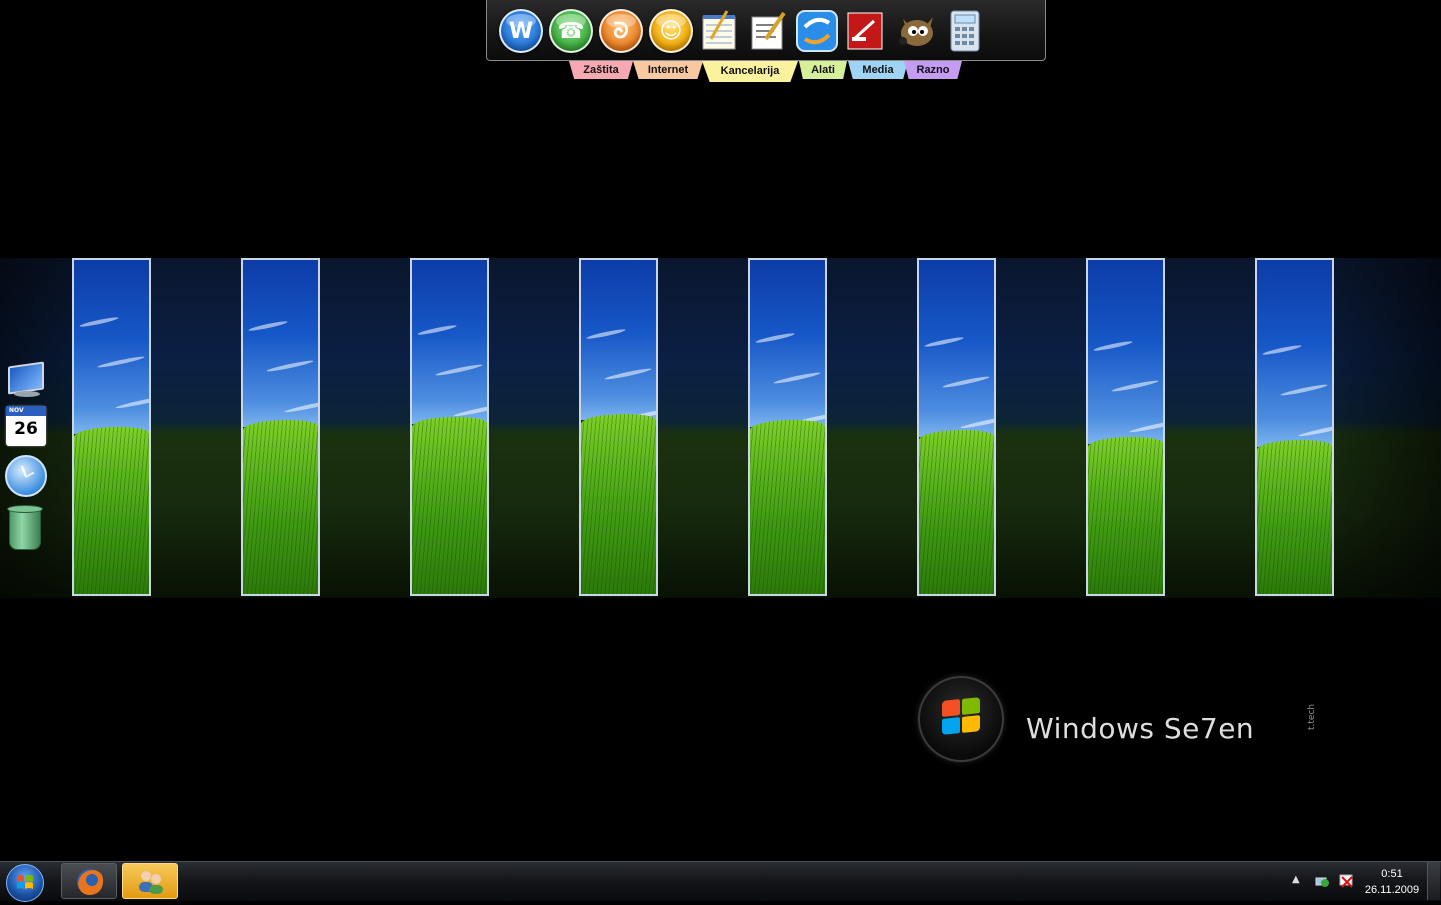 The image size is (1441, 905). Describe the element at coordinates (933, 70) in the screenshot. I see `tab-razno: Razno` at that location.